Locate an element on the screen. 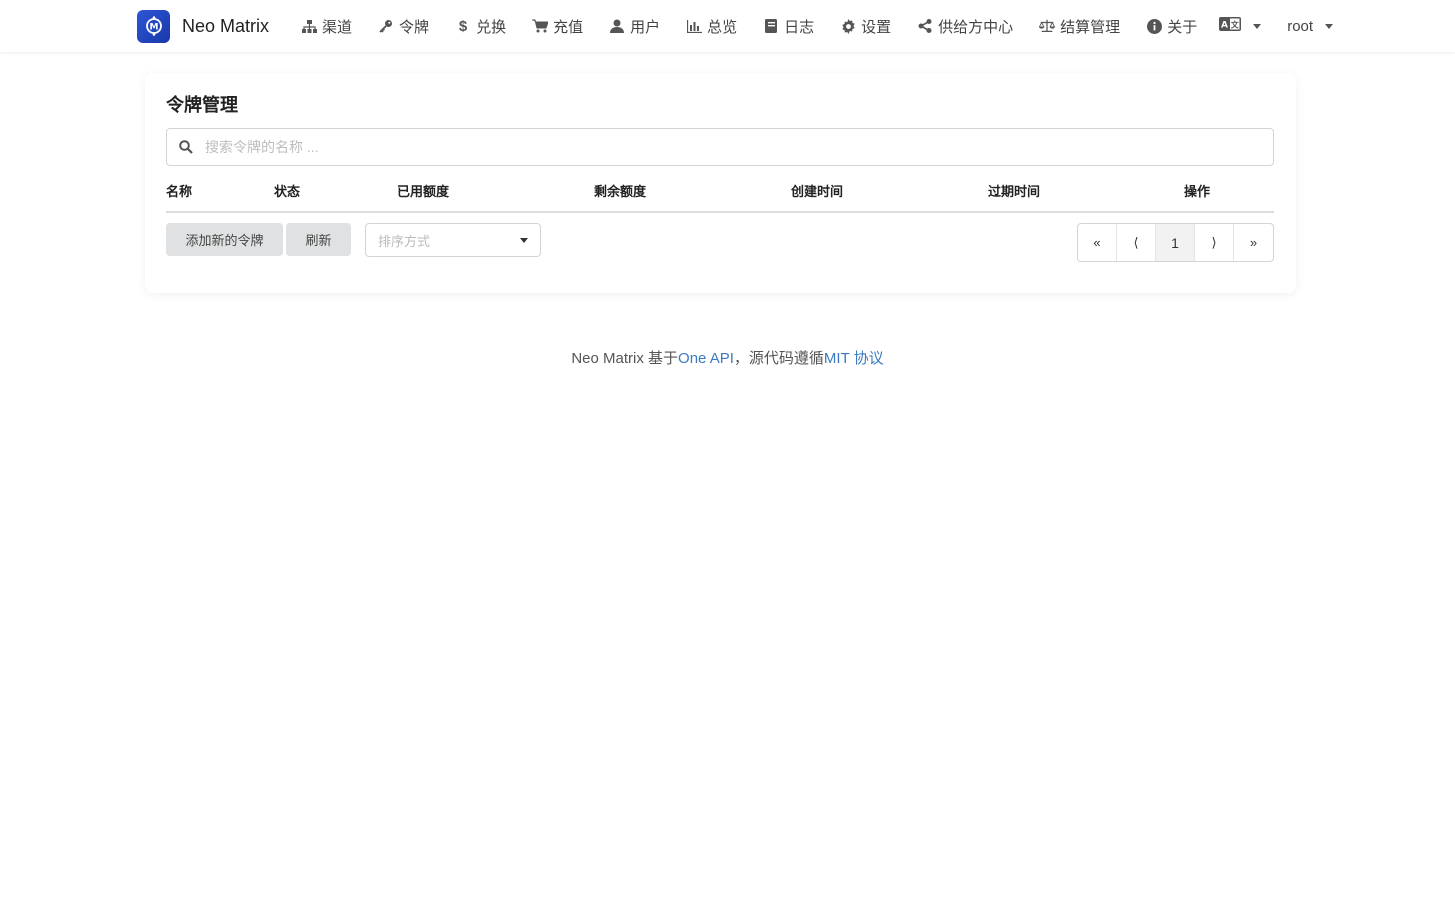 The image size is (1455, 900). nav-item-channel: 渠道 is located at coordinates (326, 26).